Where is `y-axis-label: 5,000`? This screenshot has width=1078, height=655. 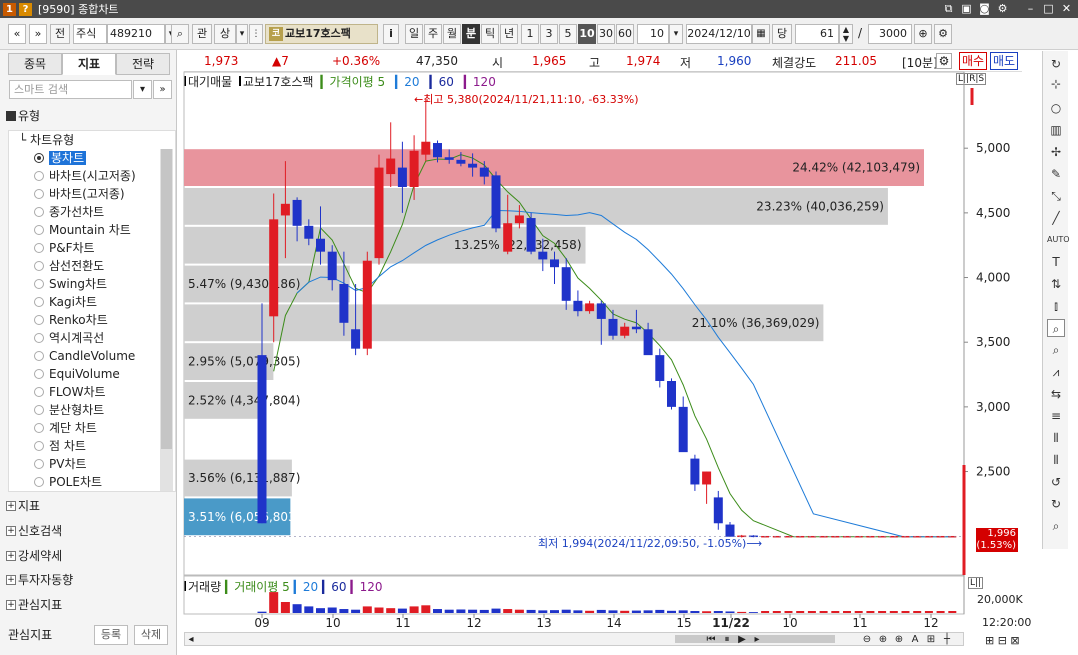 y-axis-label: 5,000 is located at coordinates (993, 148).